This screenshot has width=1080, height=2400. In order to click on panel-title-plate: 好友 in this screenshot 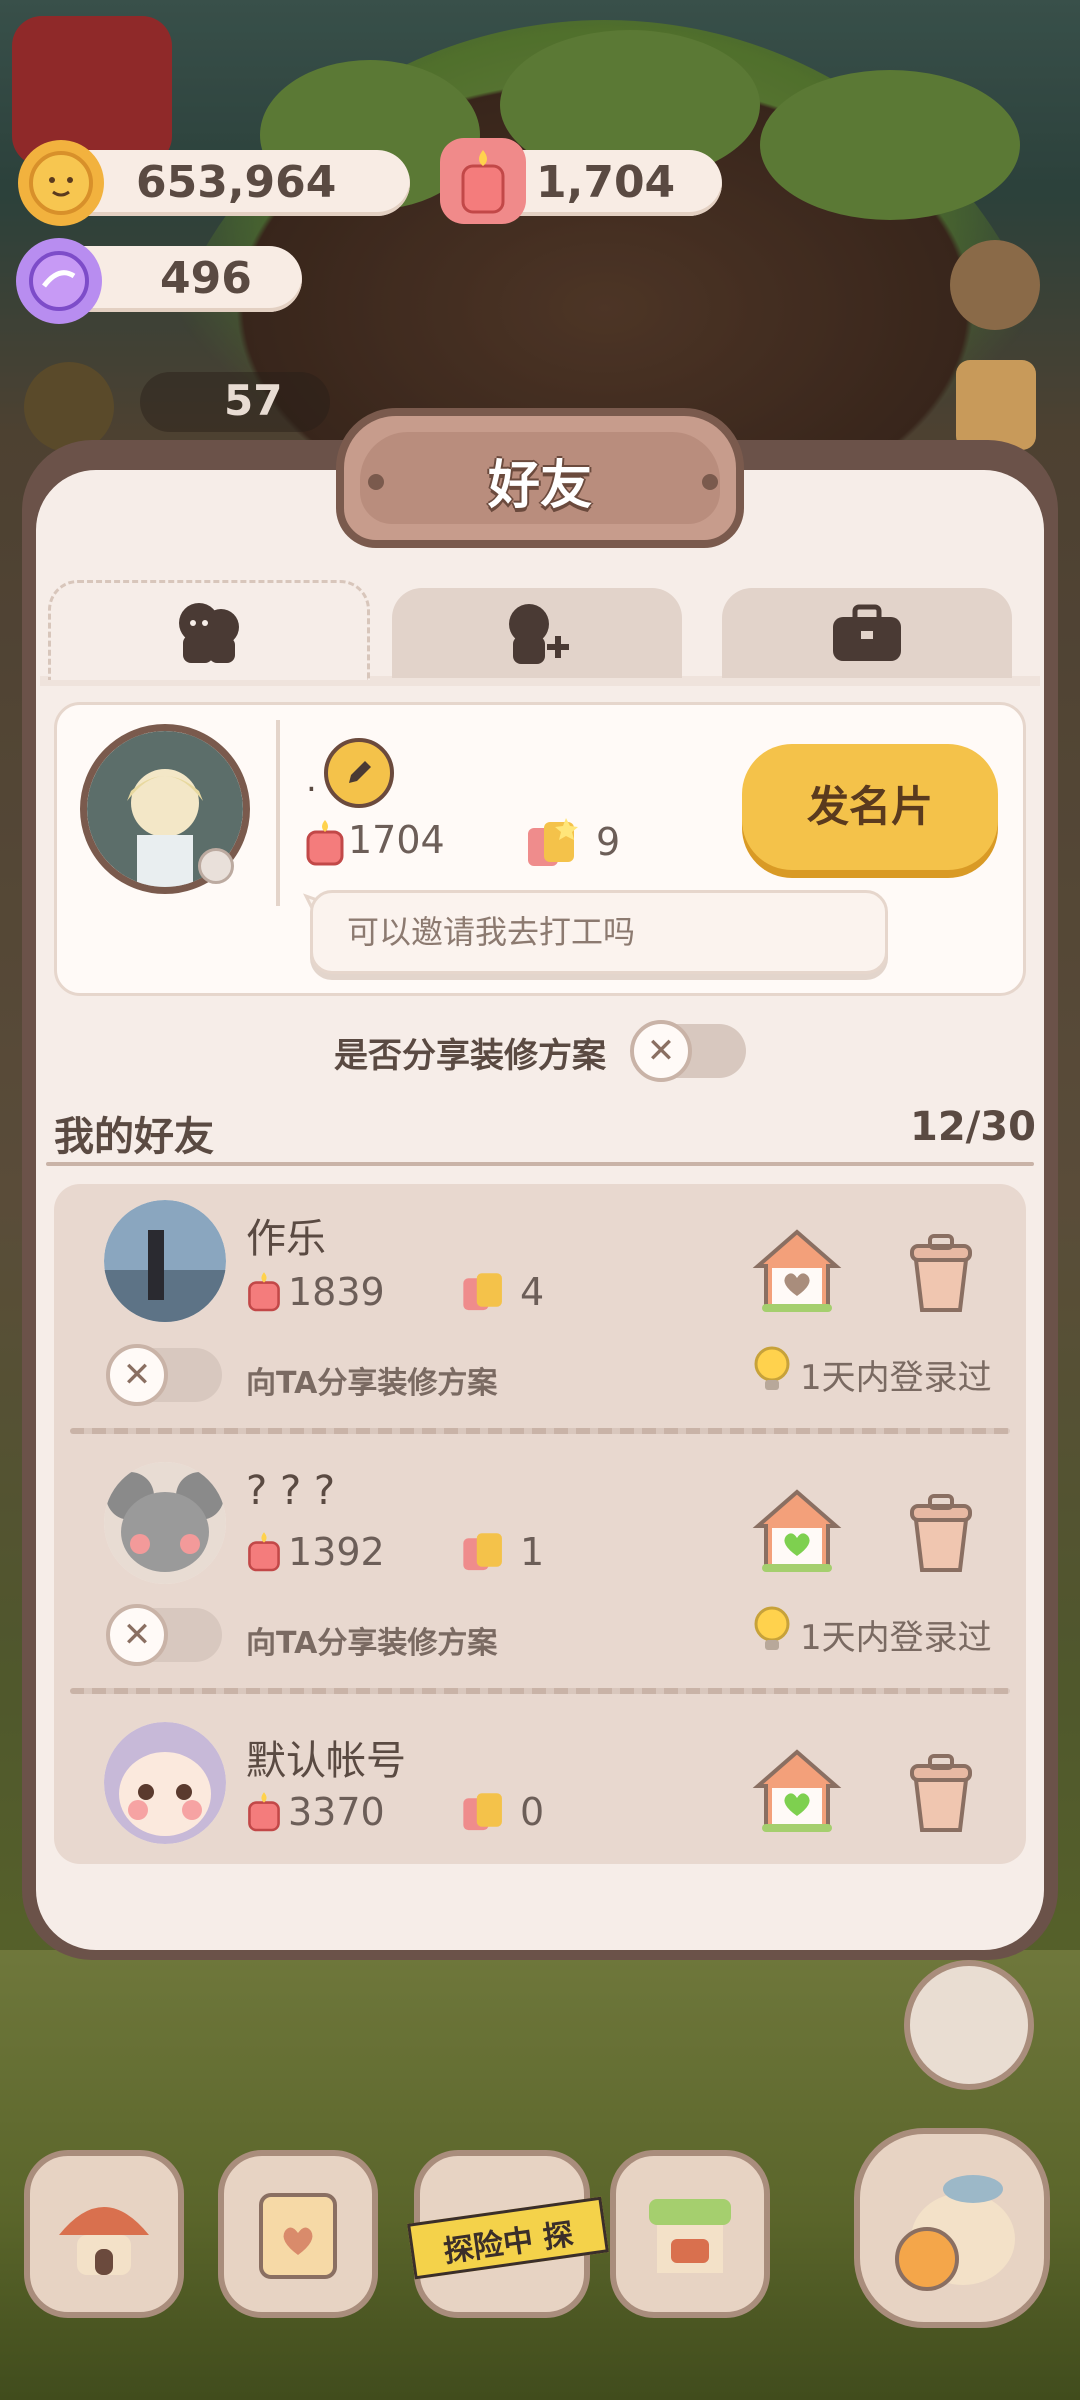, I will do `click(540, 478)`.